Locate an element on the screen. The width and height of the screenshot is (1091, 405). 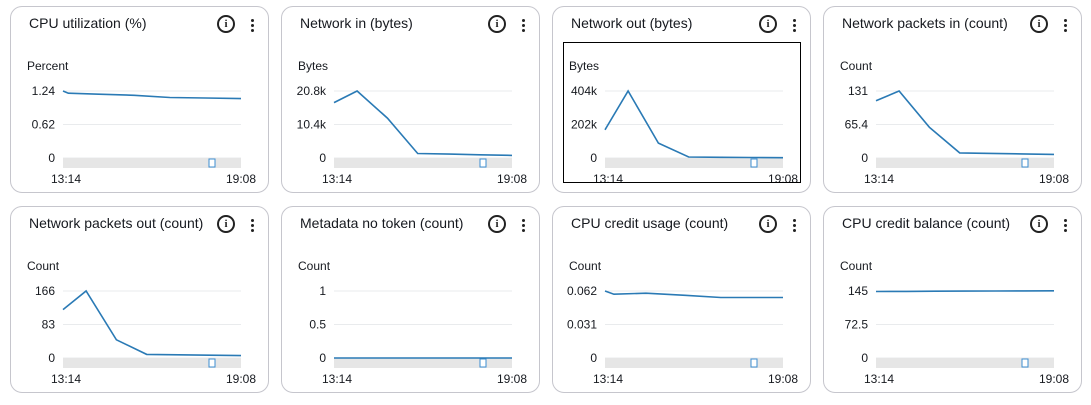
metric-chart: 1 0.5 0 13:14 19:08 is located at coordinates (418, 335).